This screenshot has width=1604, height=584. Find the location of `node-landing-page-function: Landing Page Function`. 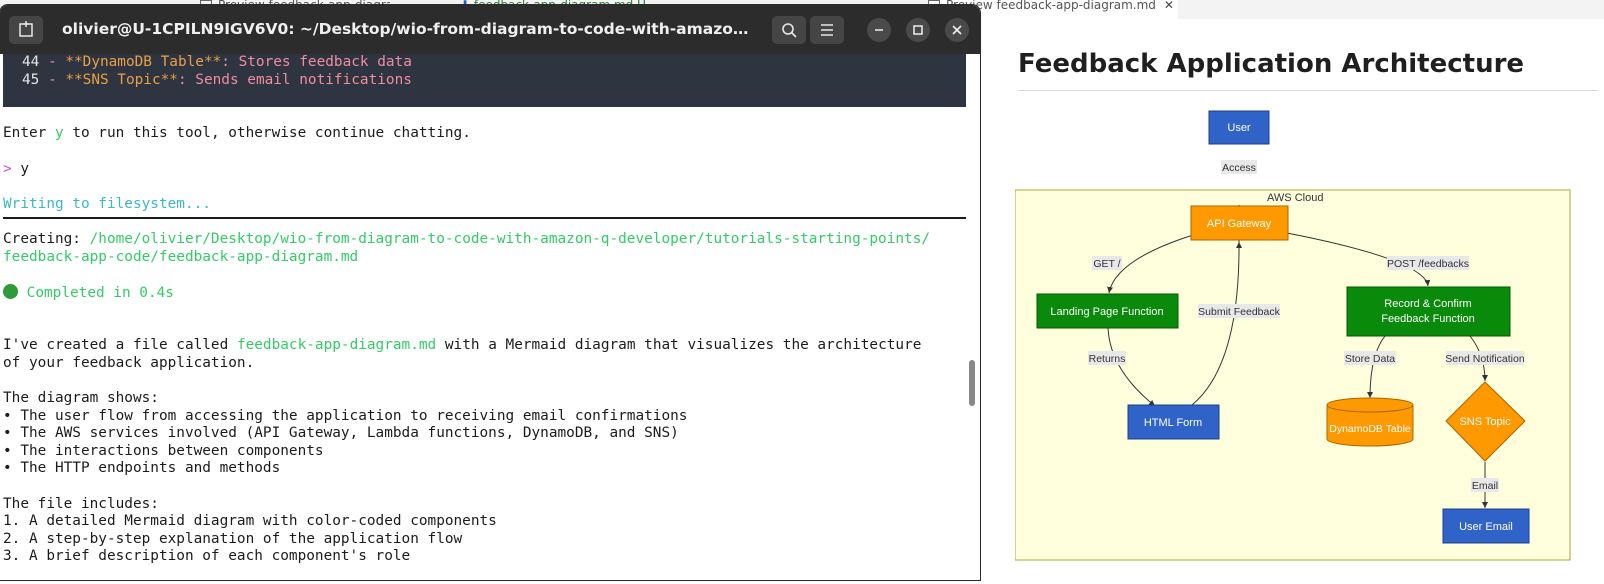

node-landing-page-function: Landing Page Function is located at coordinates (1107, 311).